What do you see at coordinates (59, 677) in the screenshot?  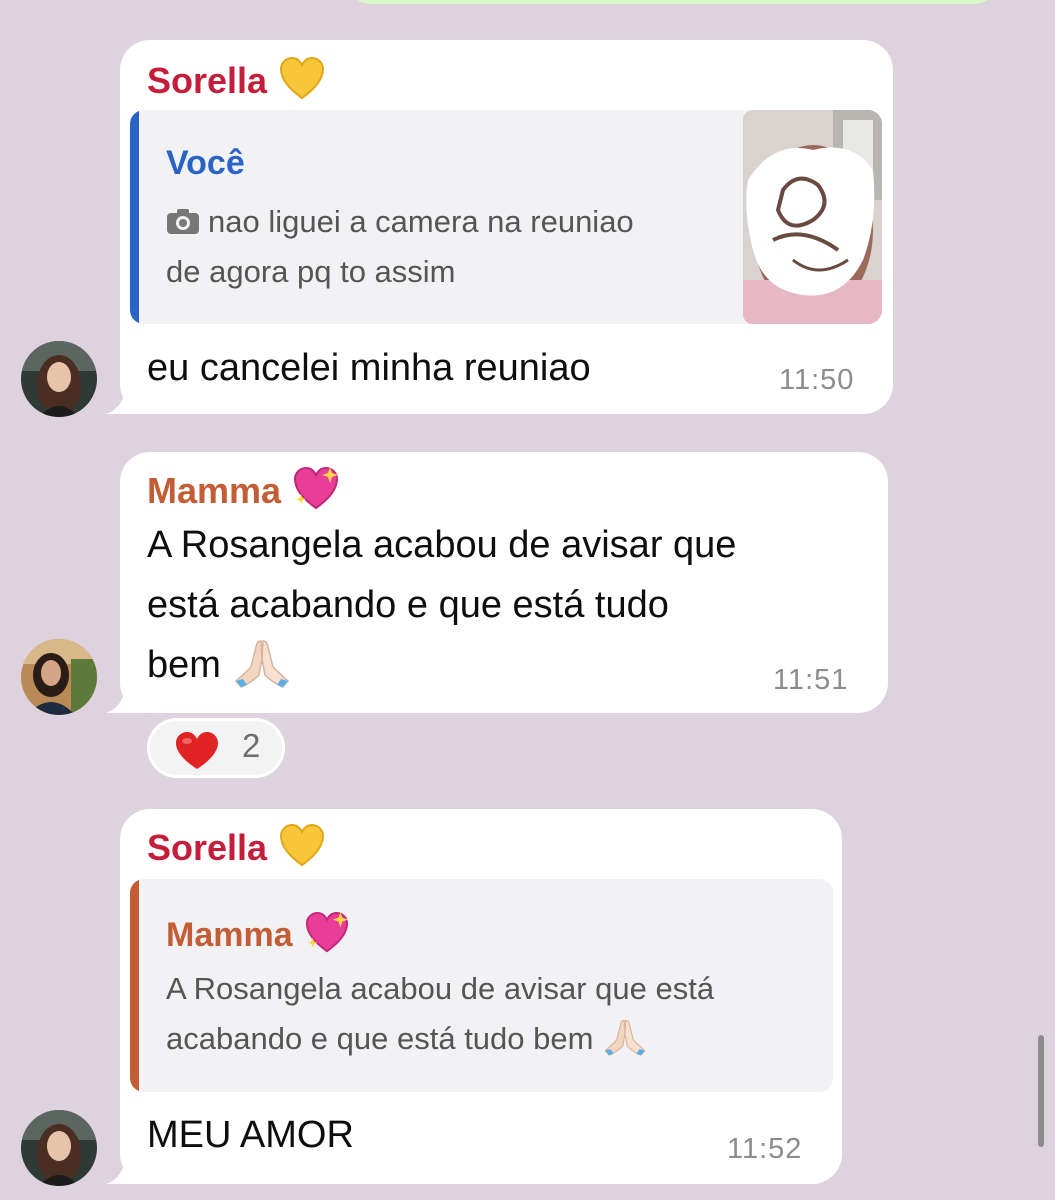 I see `avatar-mamma` at bounding box center [59, 677].